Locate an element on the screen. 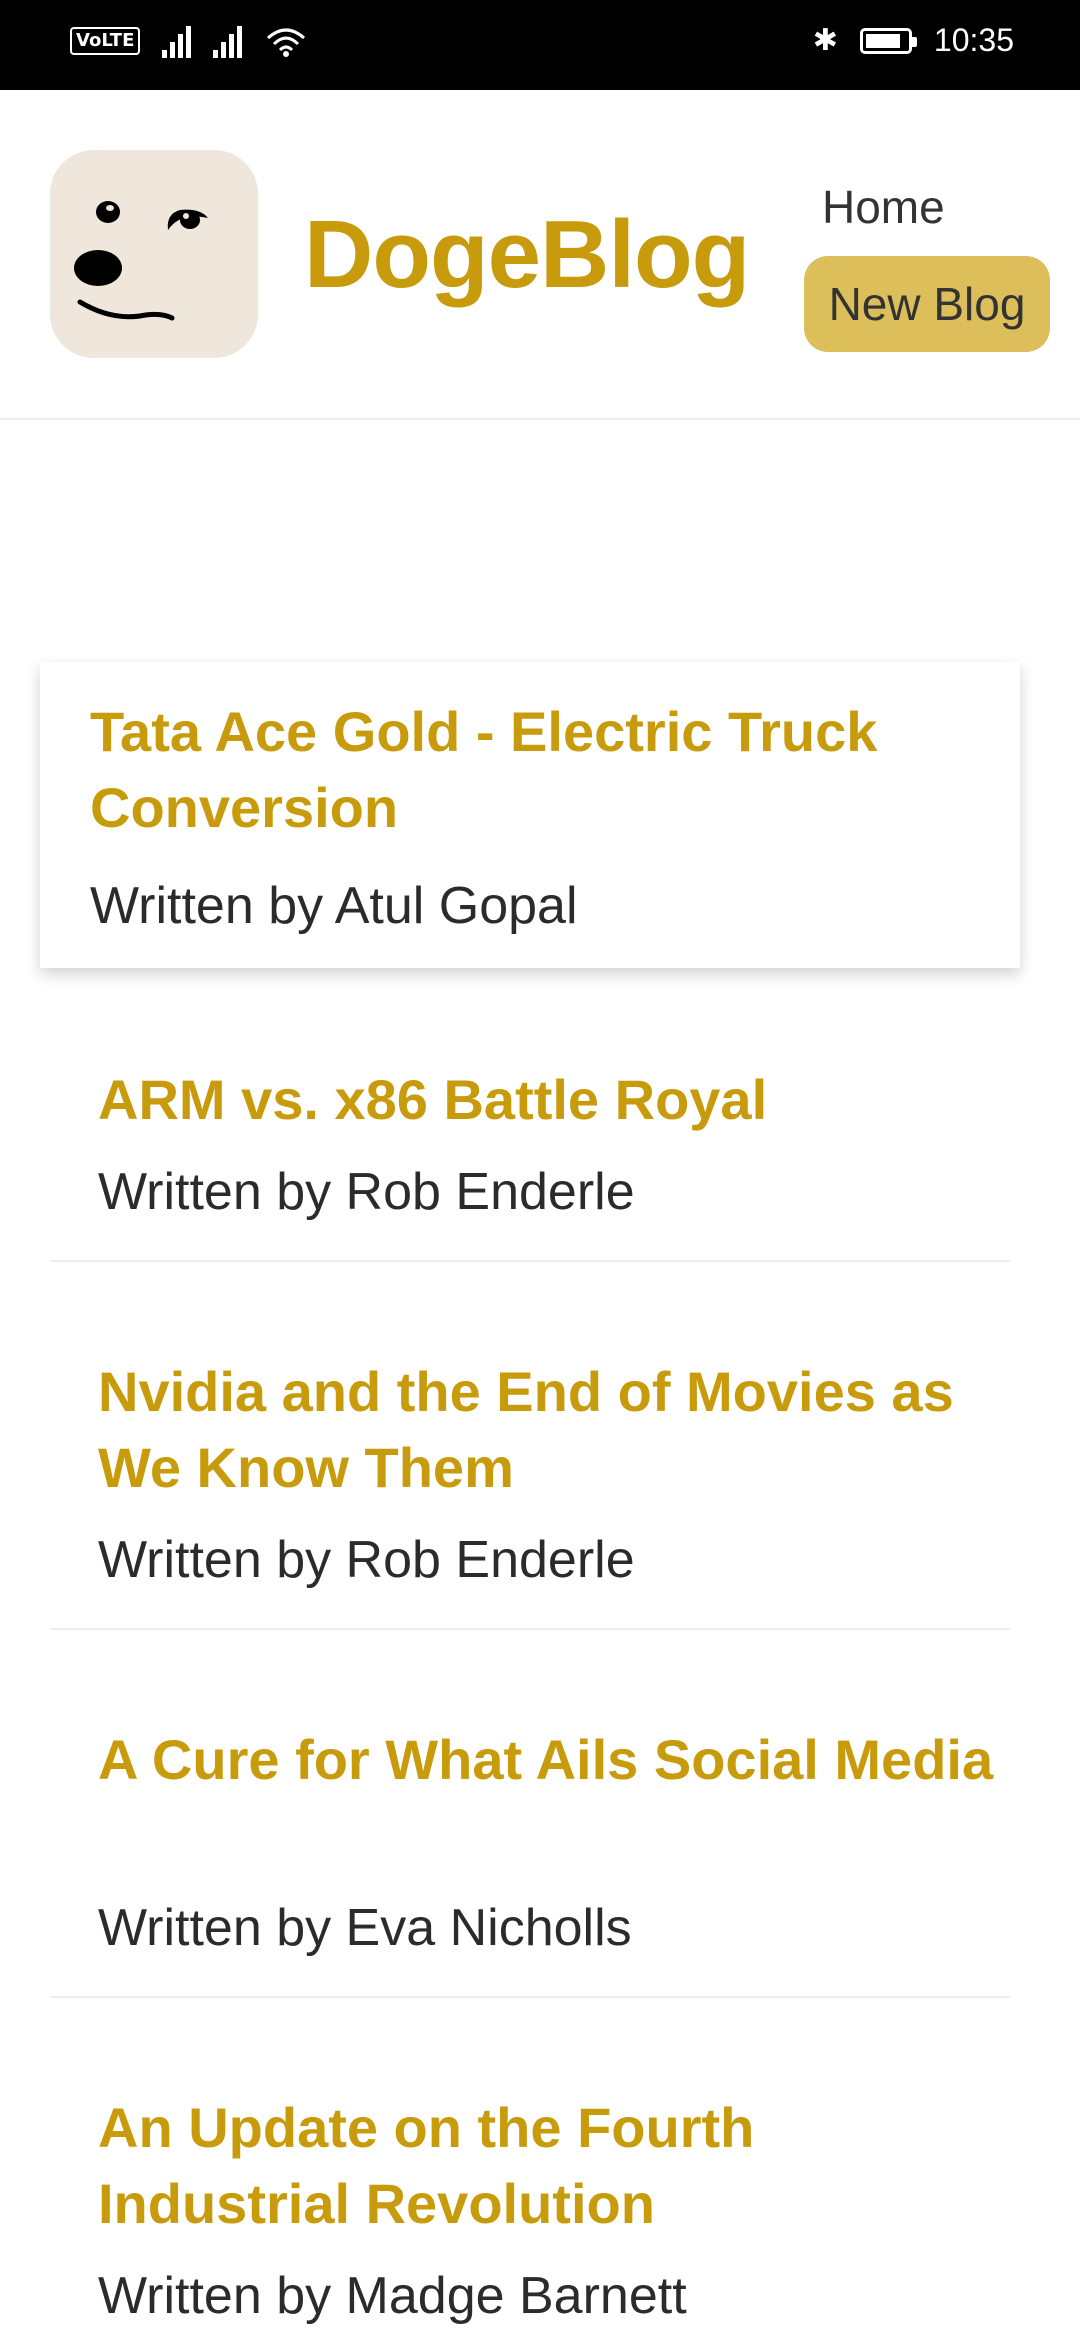  brand-title: DogeBlog is located at coordinates (527, 255).